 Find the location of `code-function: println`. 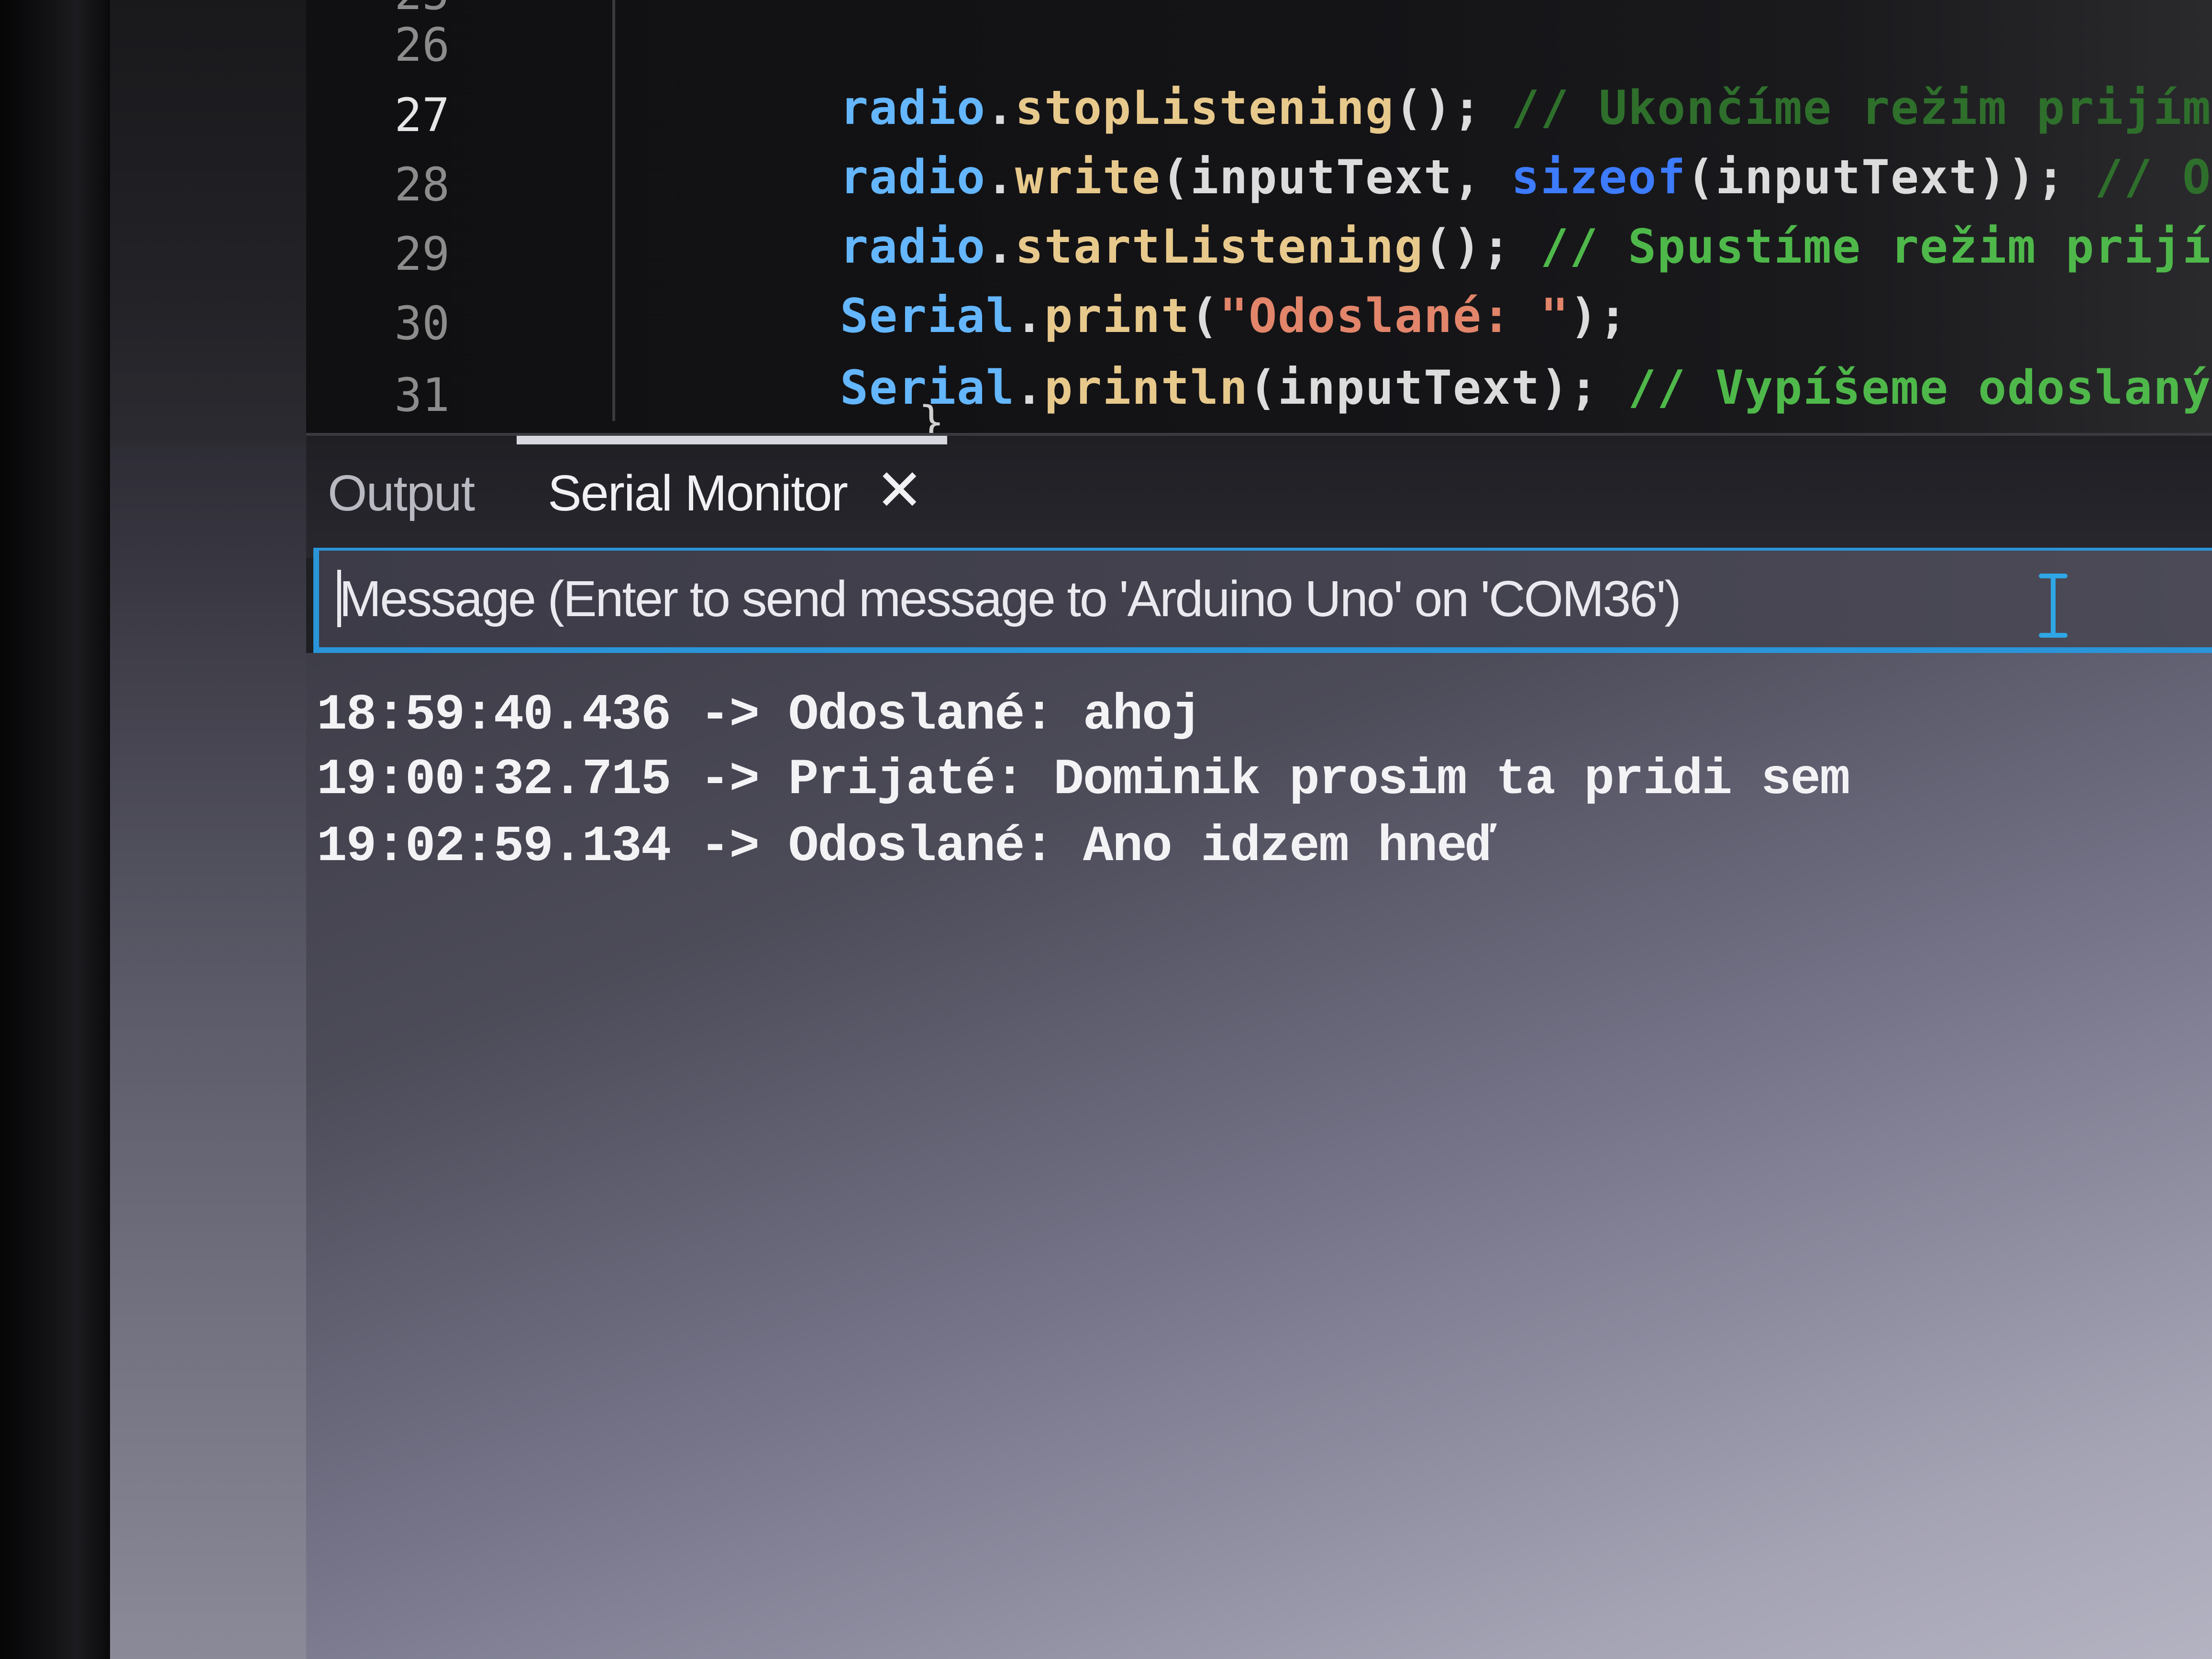

code-function: println is located at coordinates (1146, 388).